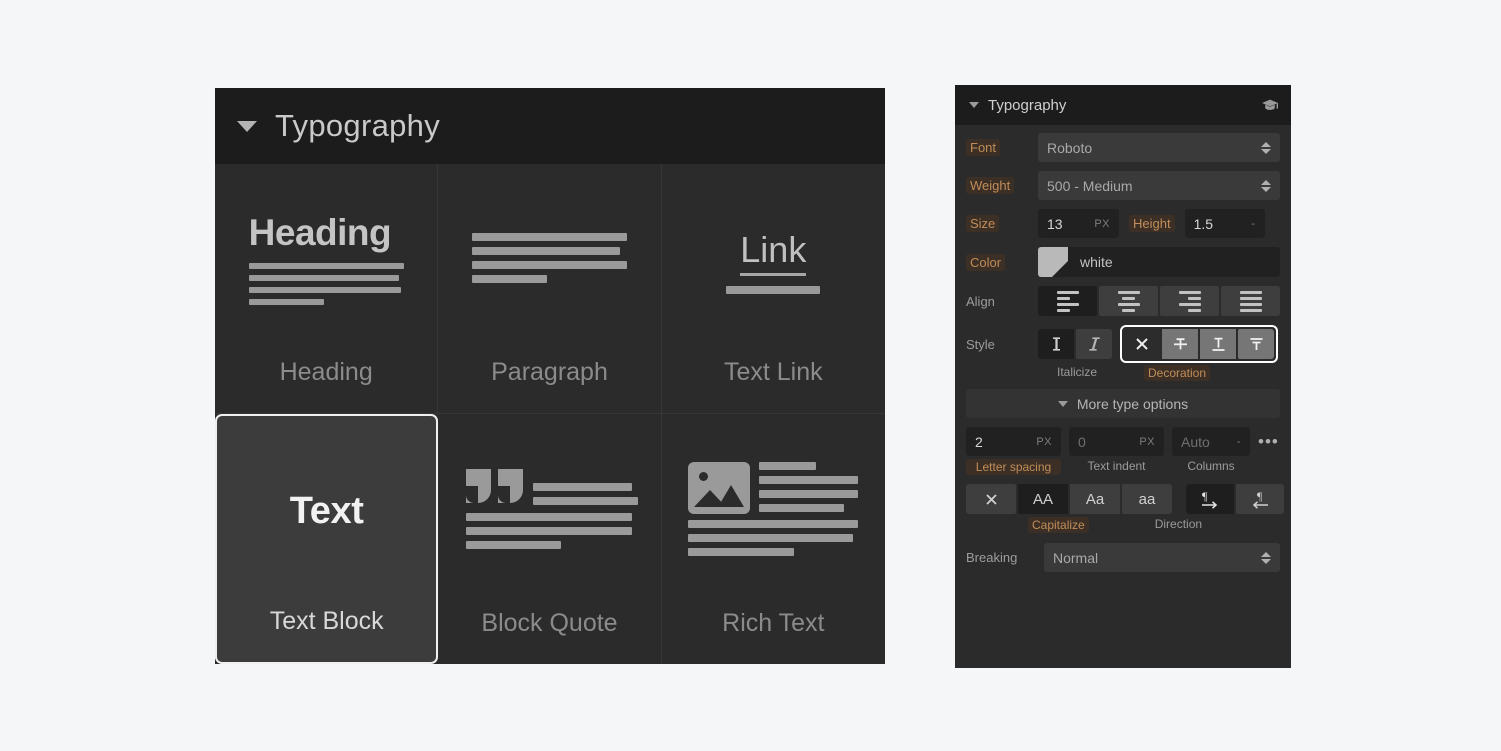 Image resolution: width=1501 pixels, height=751 pixels. I want to click on text-indent-input: 0 PX, so click(1116, 441).